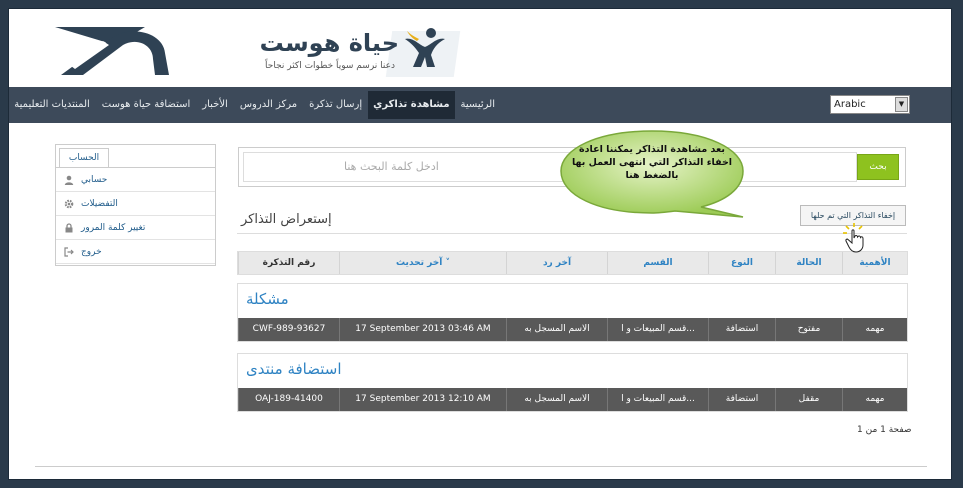 This screenshot has width=963, height=488. I want to click on nav-item-hosting: استضافة حياة هوست, so click(146, 105).